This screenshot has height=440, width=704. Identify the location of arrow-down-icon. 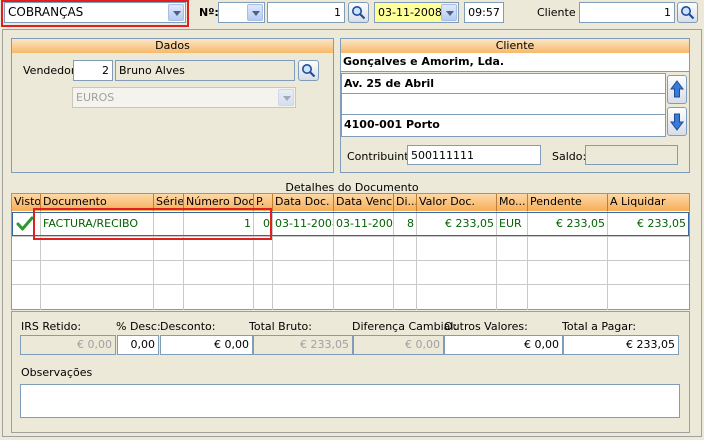
(677, 122).